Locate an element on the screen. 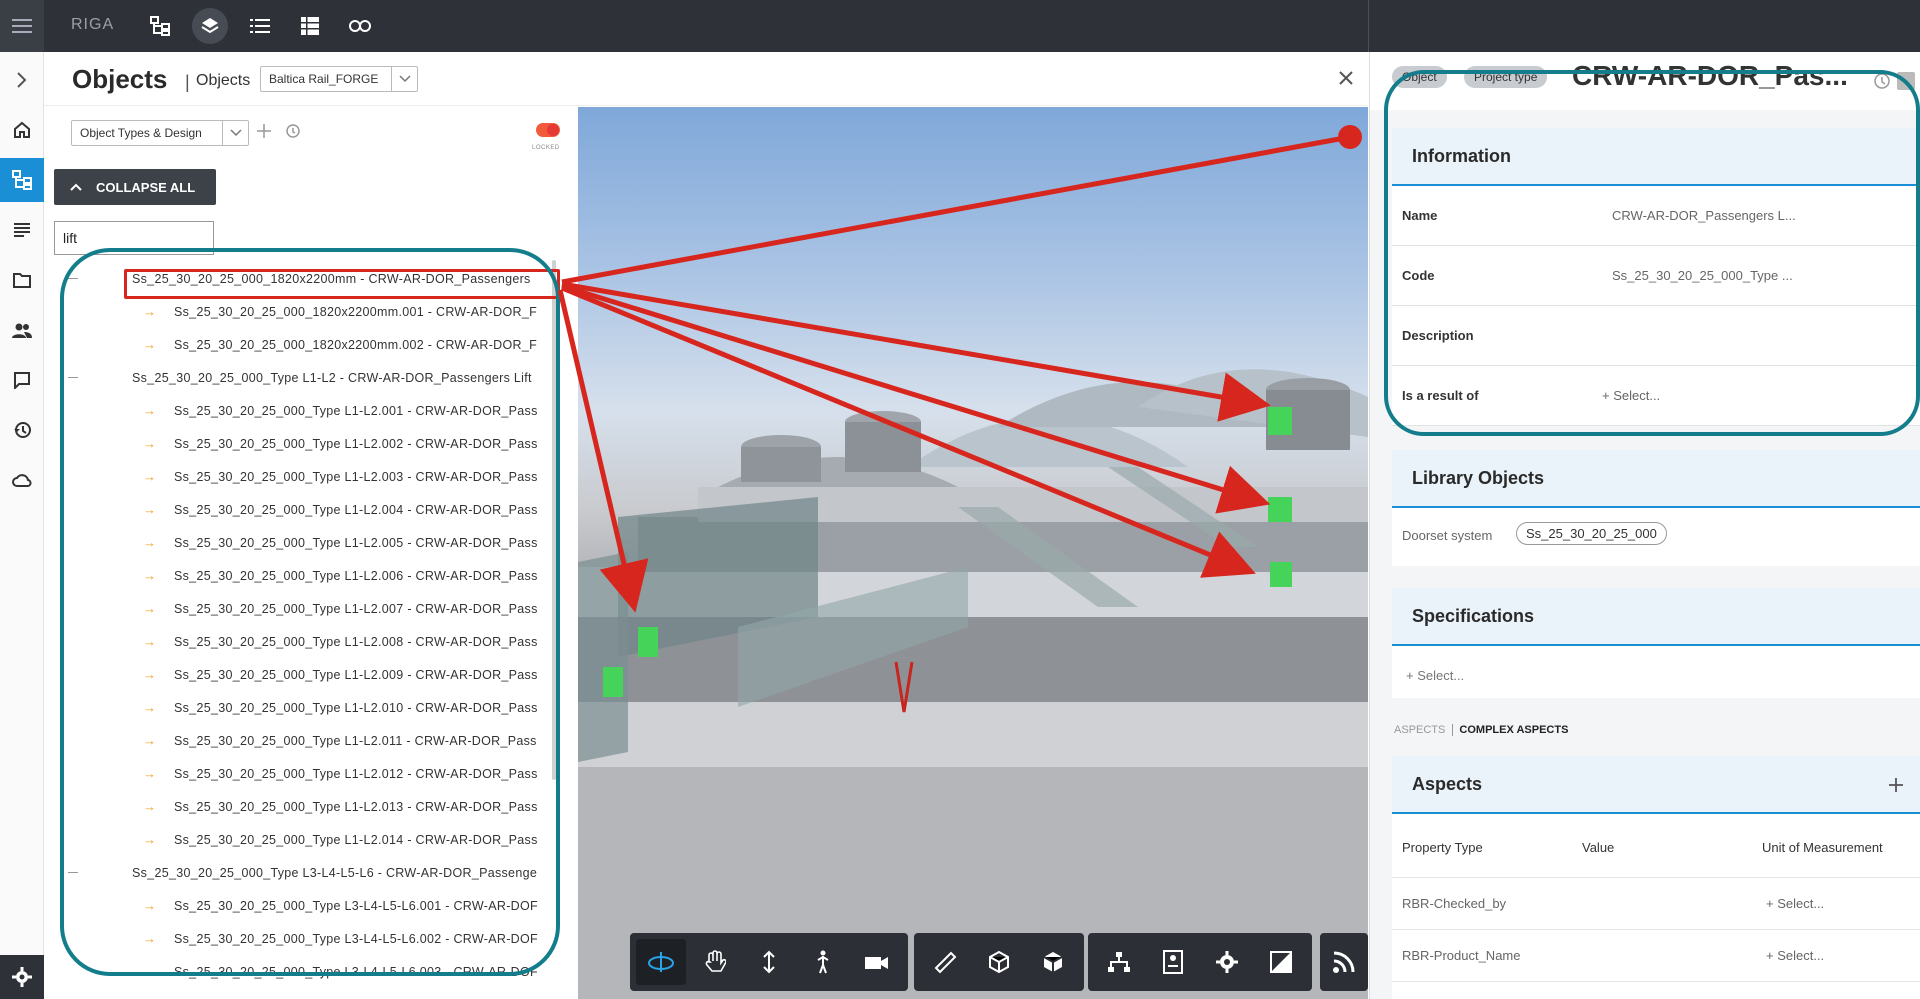 The image size is (1920, 999). app-name: RIGA is located at coordinates (93, 24).